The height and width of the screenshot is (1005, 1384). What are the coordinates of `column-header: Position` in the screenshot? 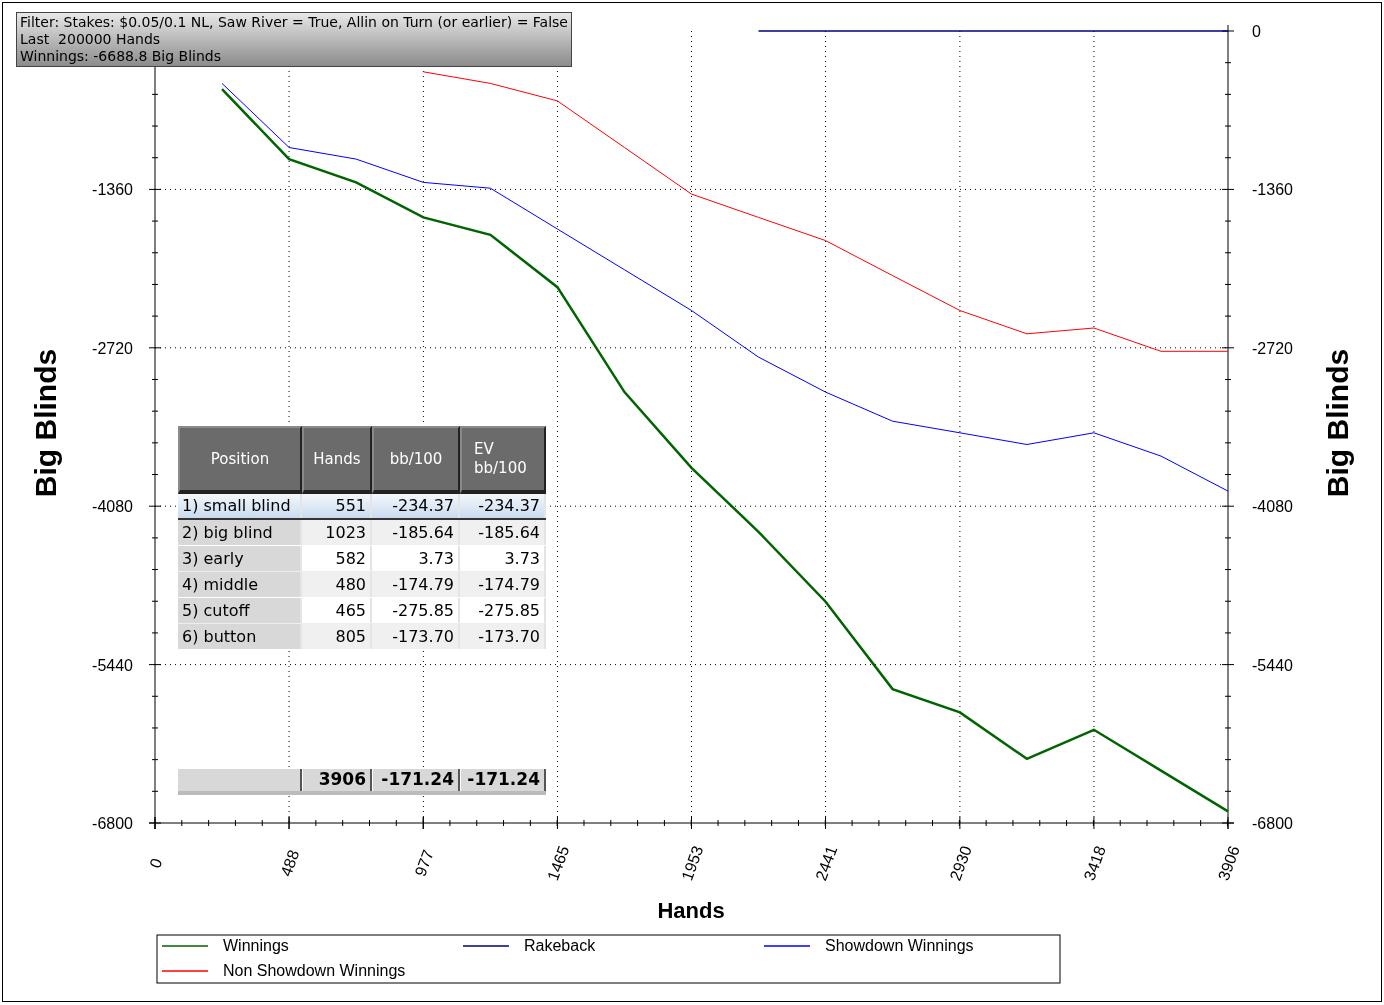 It's located at (240, 460).